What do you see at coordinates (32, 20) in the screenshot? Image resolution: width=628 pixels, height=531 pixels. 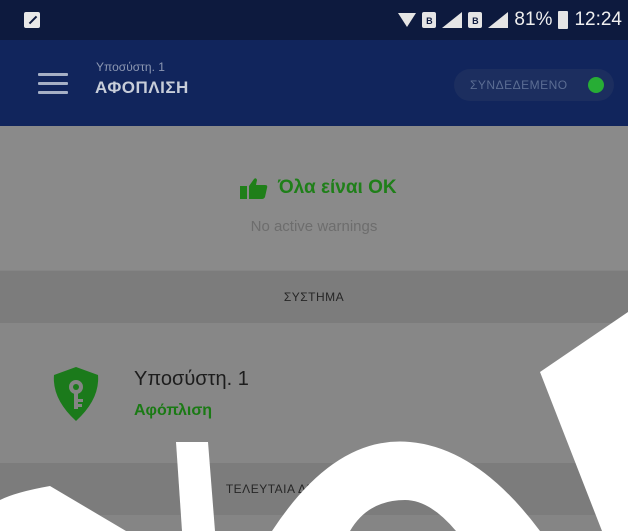 I see `notification-icon` at bounding box center [32, 20].